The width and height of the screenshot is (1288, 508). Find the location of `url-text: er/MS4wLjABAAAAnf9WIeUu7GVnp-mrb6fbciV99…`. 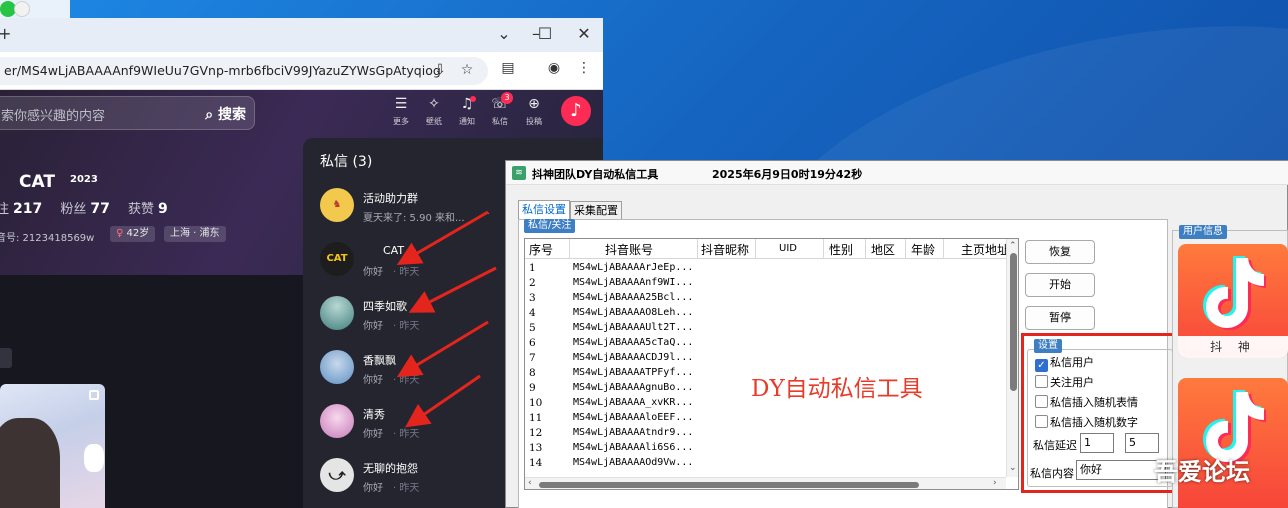

url-text: er/MS4wLjABAAAAnf9WIeUu7GVnp-mrb6fbciV99… is located at coordinates (222, 70).